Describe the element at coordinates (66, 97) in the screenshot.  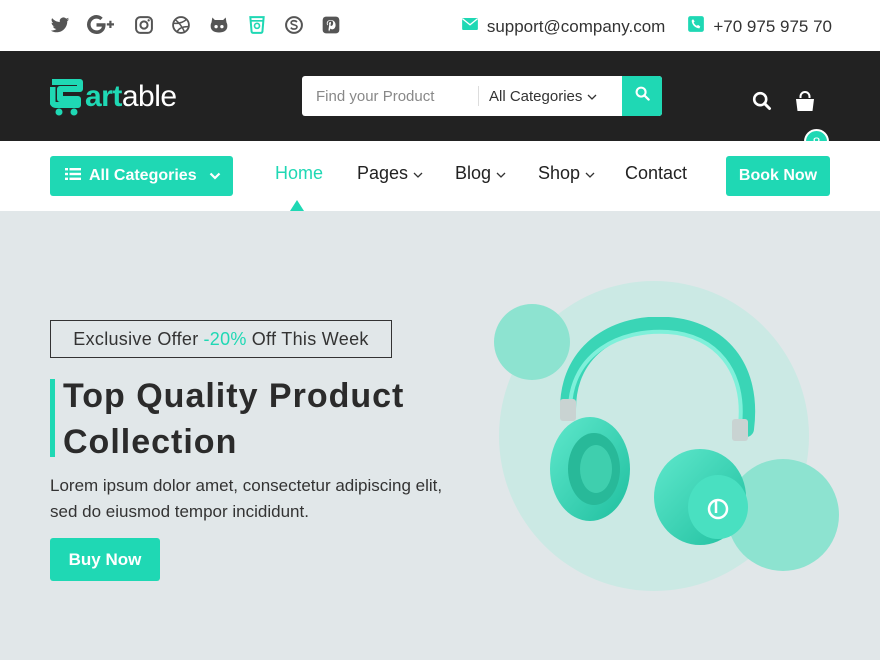
I see `cart-logo-icon` at that location.